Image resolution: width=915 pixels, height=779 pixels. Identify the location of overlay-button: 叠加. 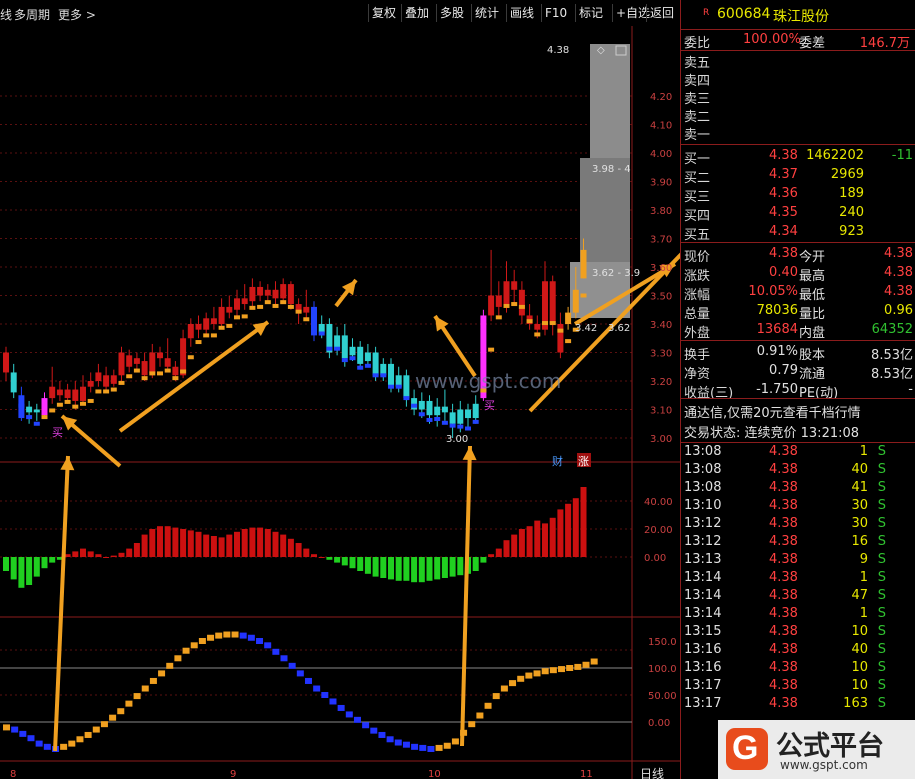
(416, 13).